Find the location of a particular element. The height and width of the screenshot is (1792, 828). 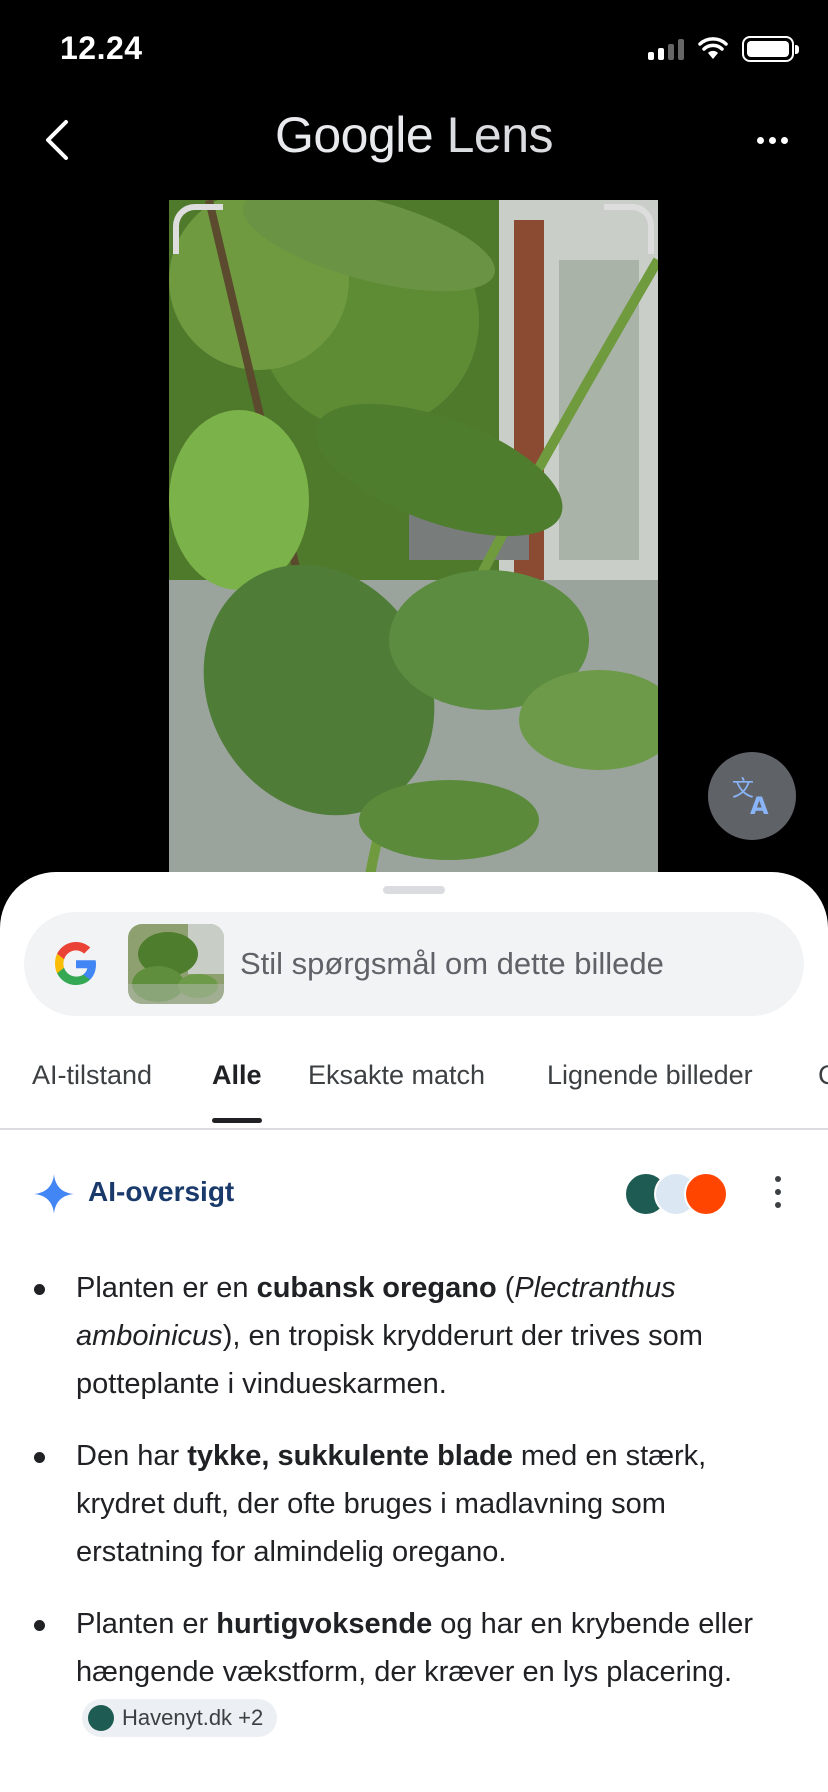

more-vertical-icon is located at coordinates (778, 1179).